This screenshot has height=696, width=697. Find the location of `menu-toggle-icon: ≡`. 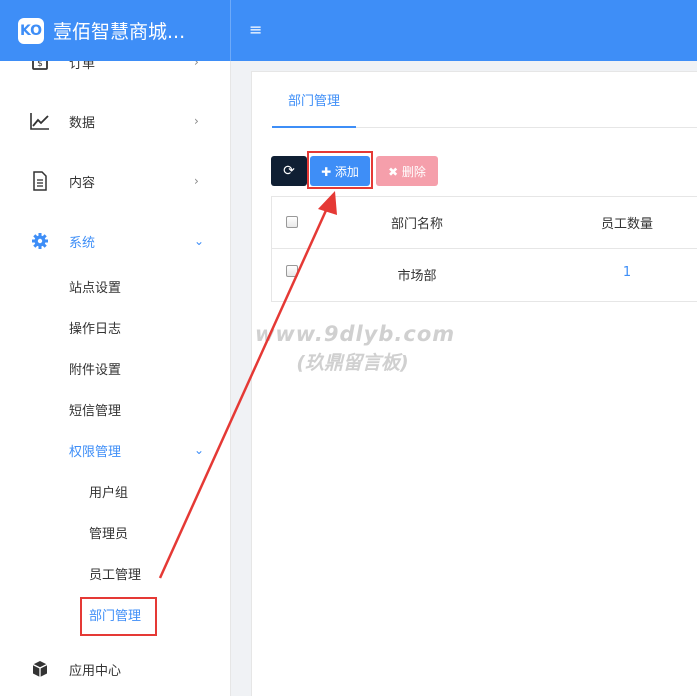

menu-toggle-icon: ≡ is located at coordinates (255, 30).